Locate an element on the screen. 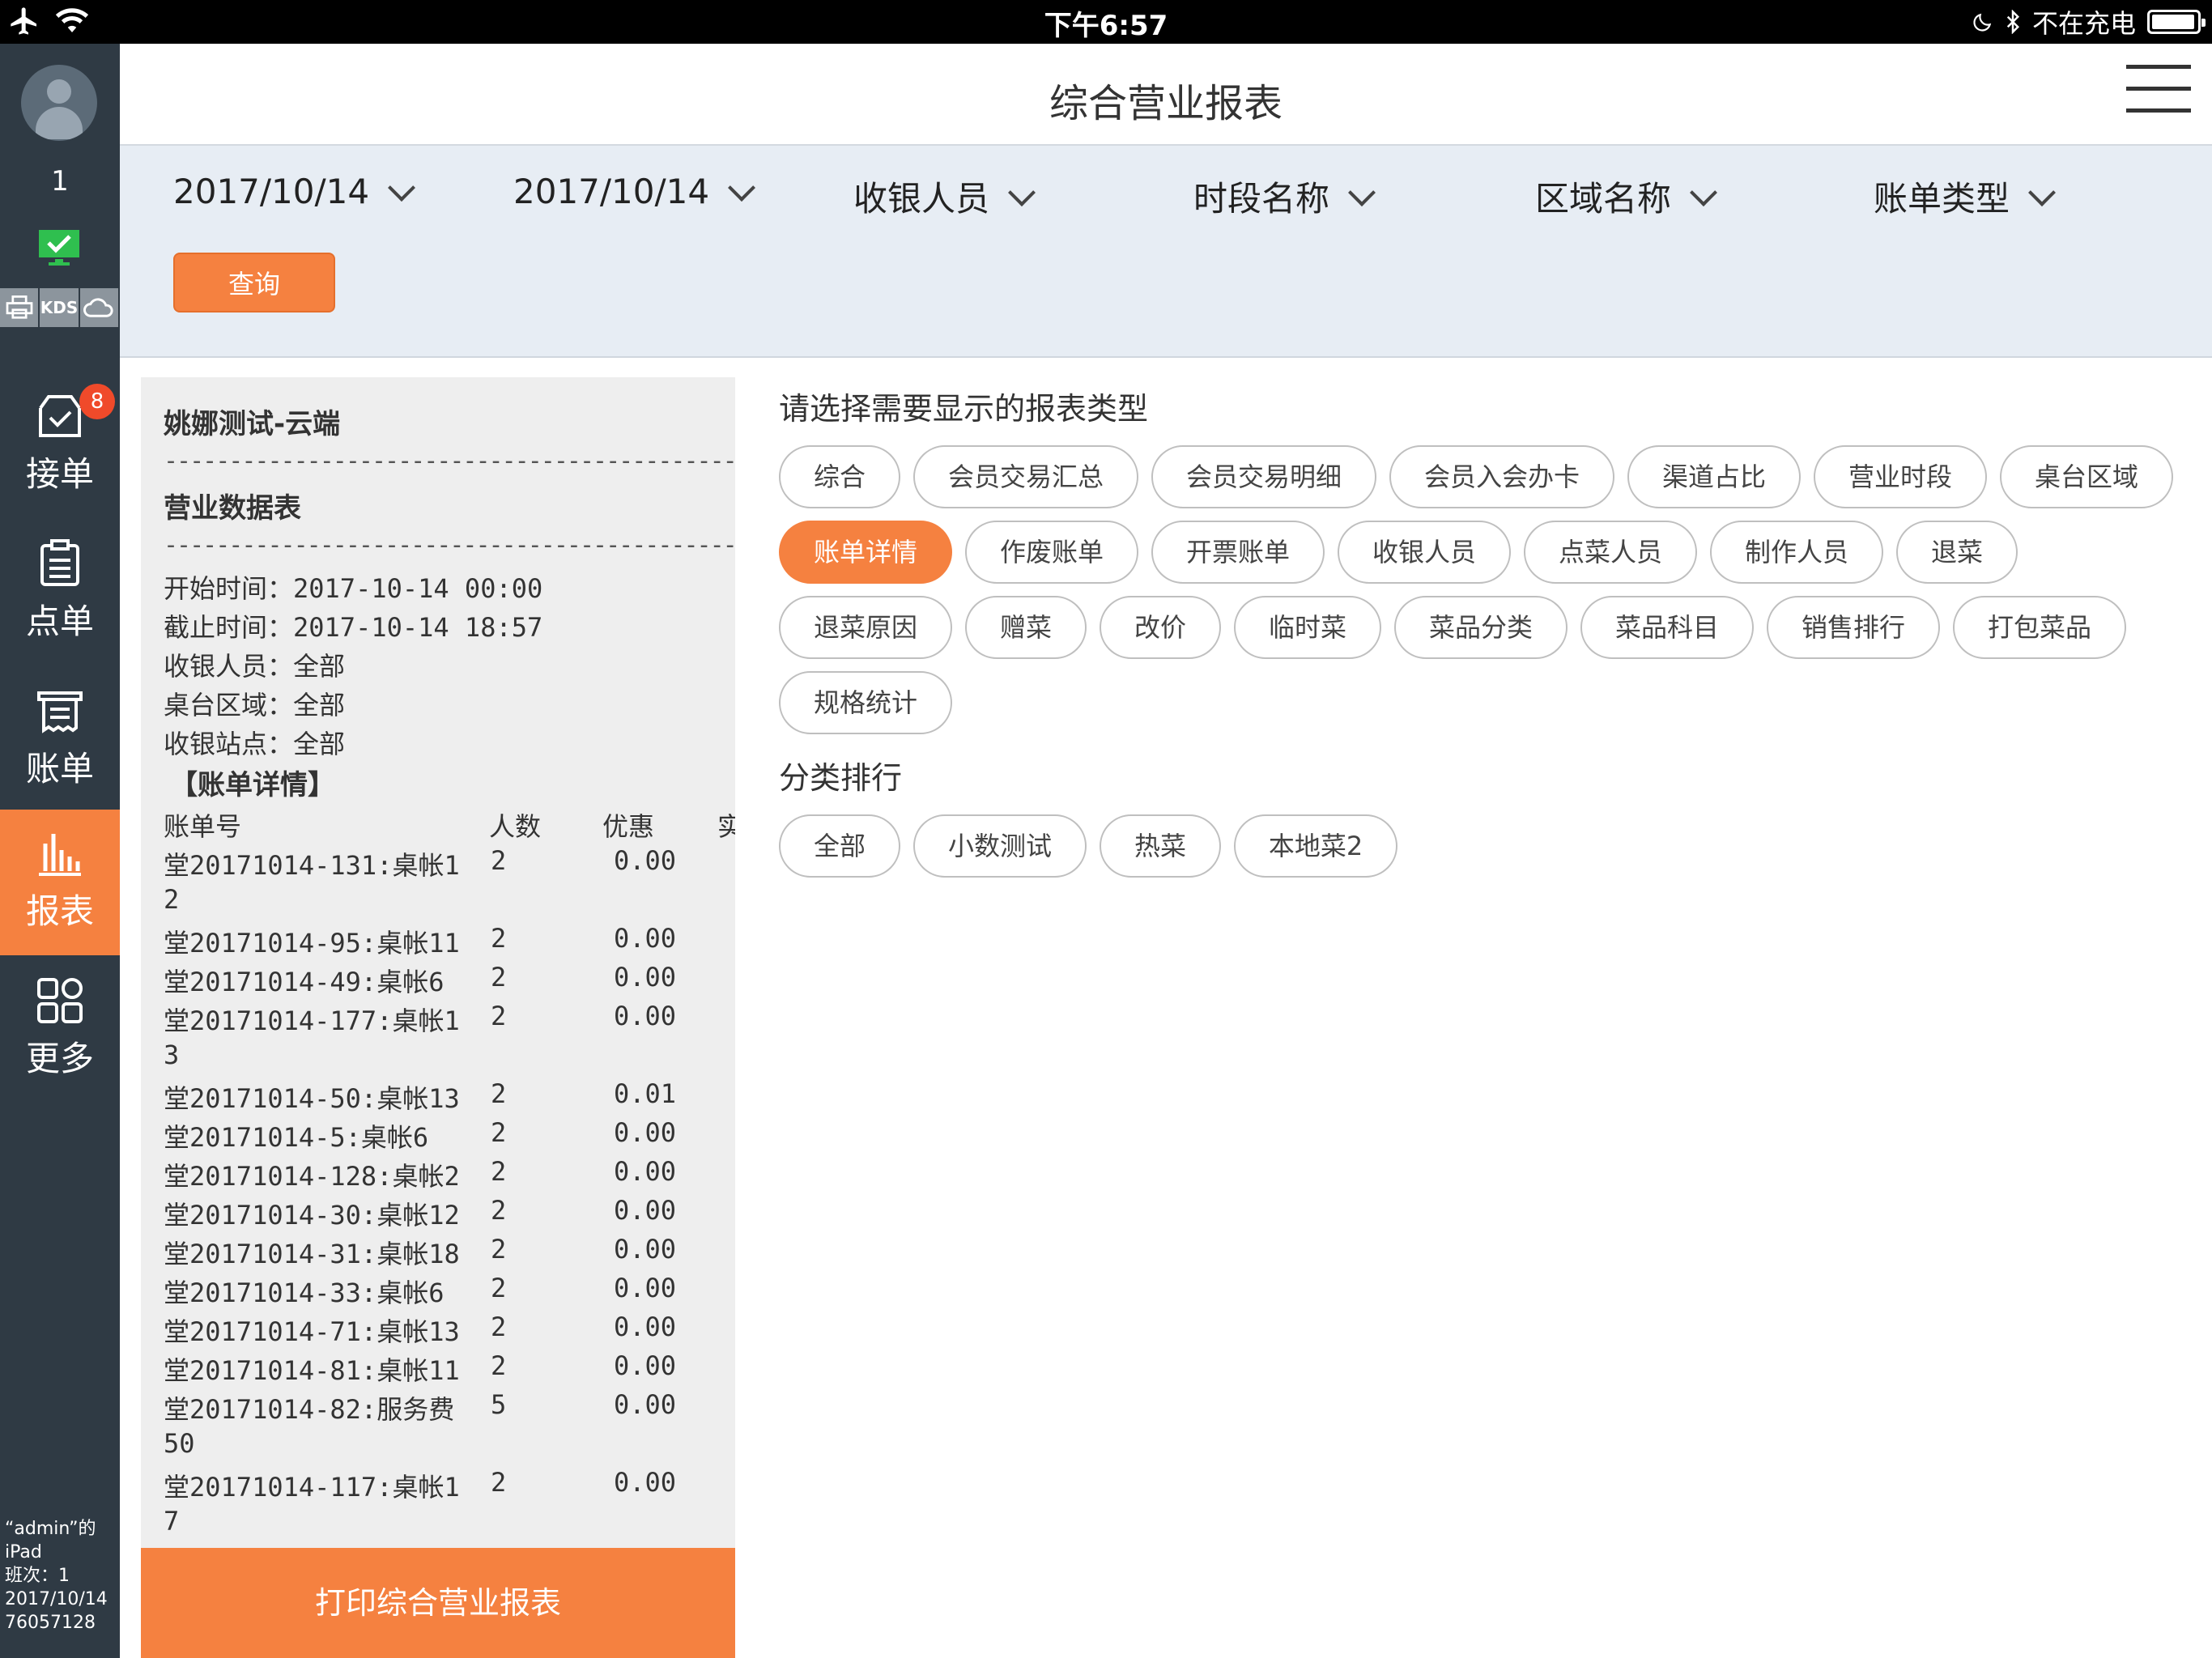 The width and height of the screenshot is (2212, 1658). nav-item-orders: 8 接单 is located at coordinates (60, 445).